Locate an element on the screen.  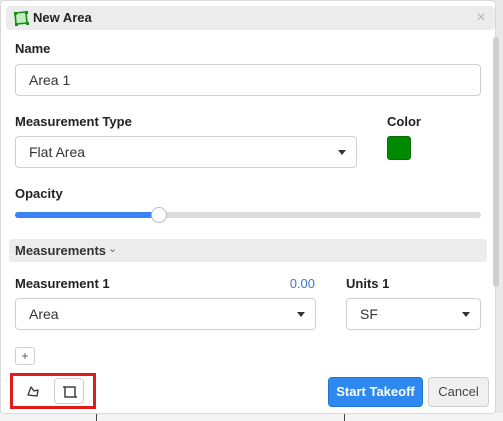
chevron-down-icon: ⌄ is located at coordinates (113, 249).